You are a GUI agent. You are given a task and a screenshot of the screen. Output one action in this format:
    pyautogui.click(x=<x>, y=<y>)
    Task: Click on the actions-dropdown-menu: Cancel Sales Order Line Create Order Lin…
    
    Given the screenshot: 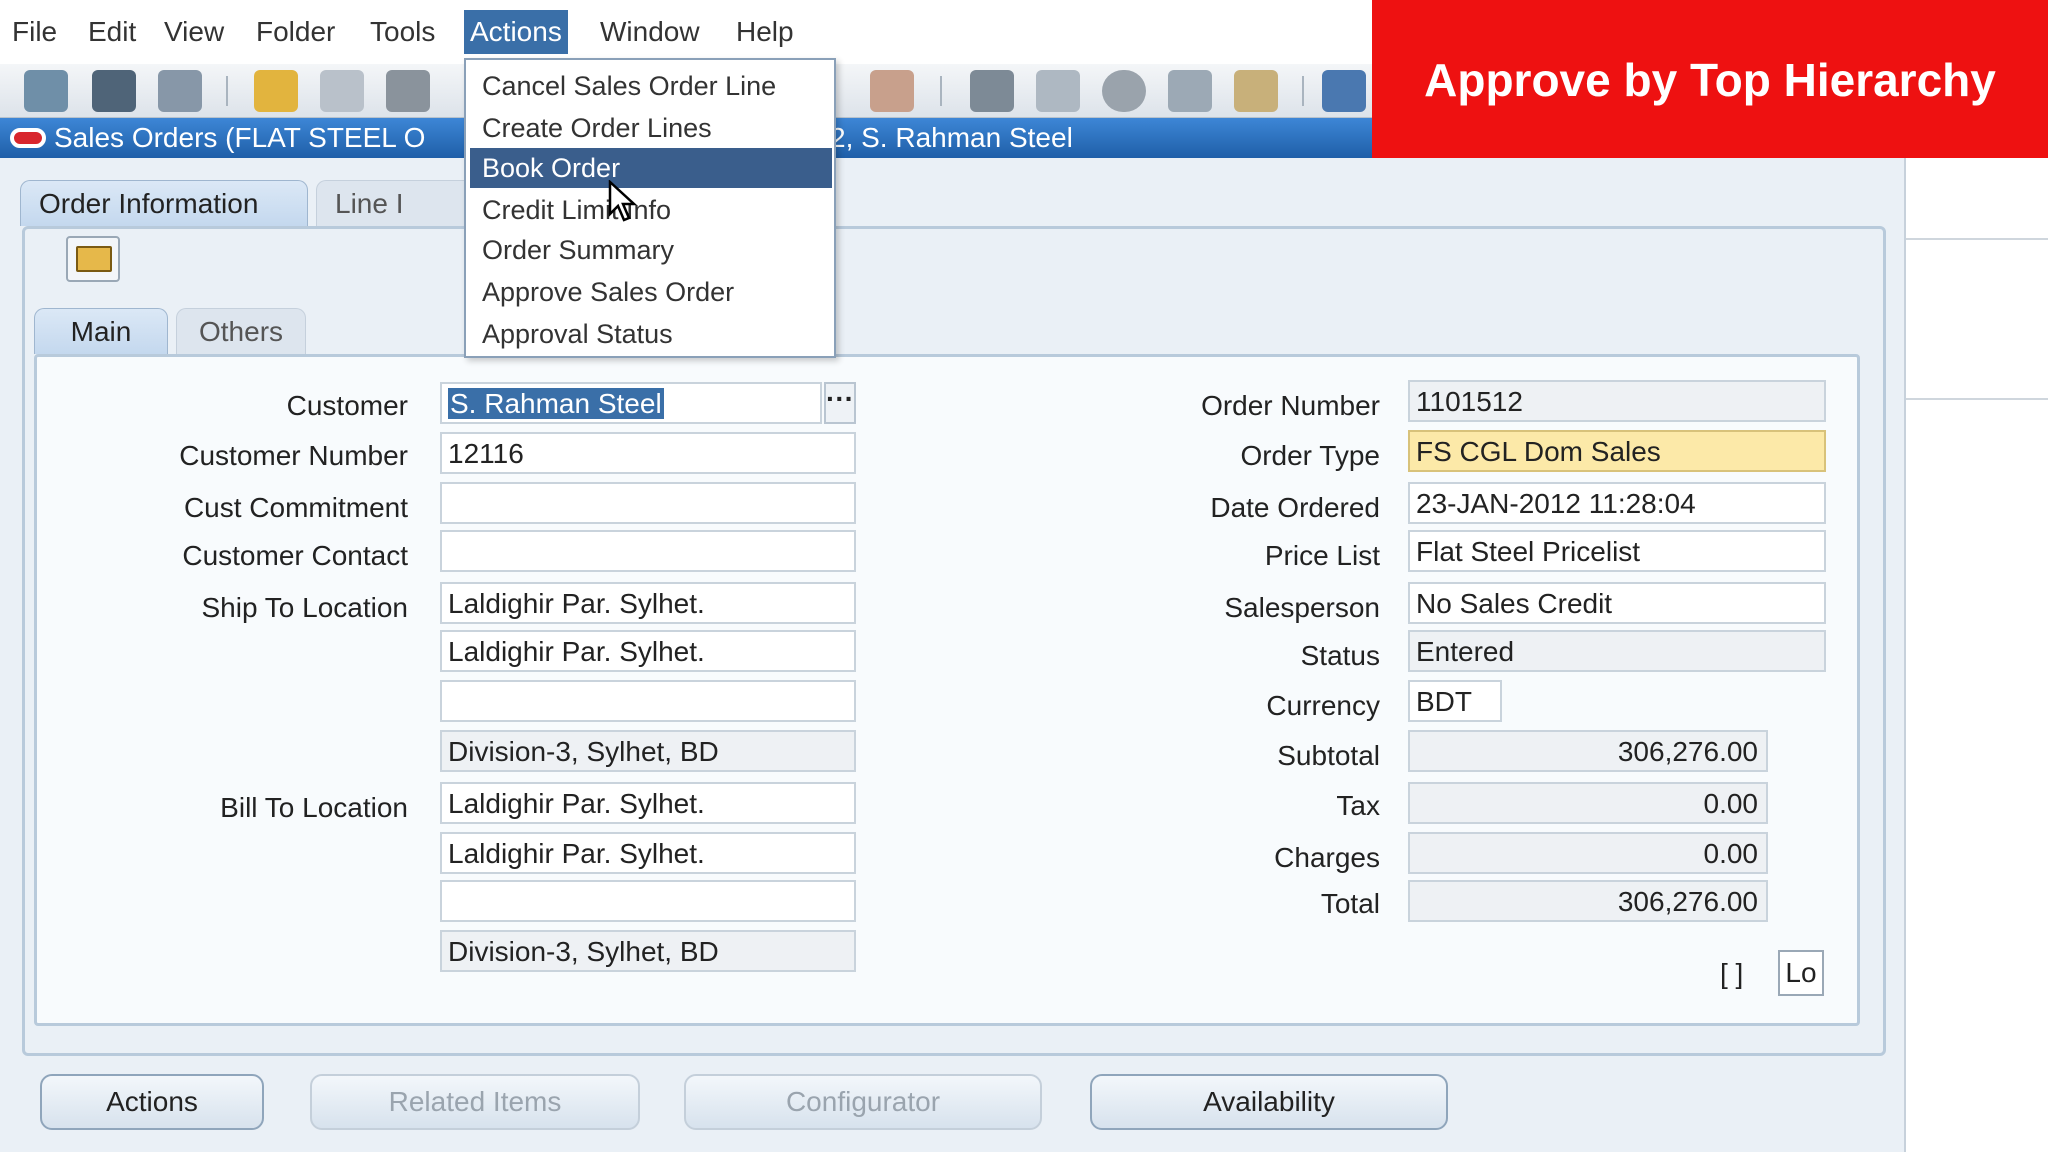 What is the action you would take?
    pyautogui.click(x=650, y=208)
    